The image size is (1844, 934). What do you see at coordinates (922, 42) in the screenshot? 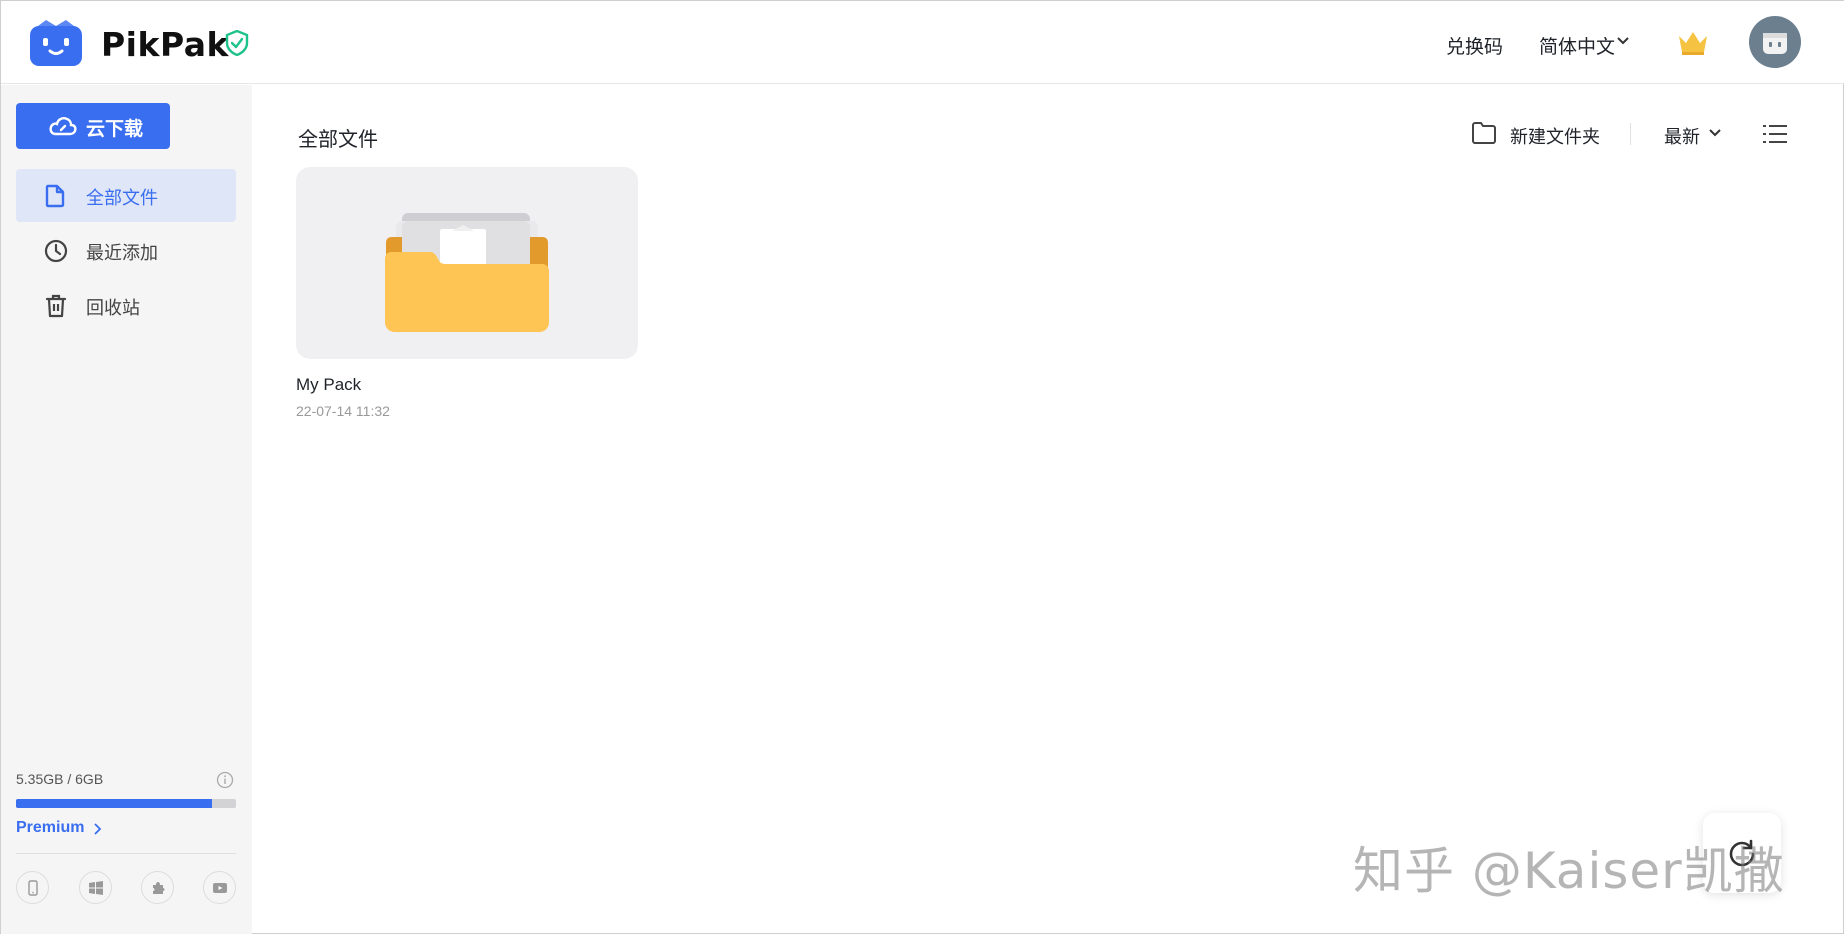
I see `top-header: PikPak 兑换码 简体中文` at bounding box center [922, 42].